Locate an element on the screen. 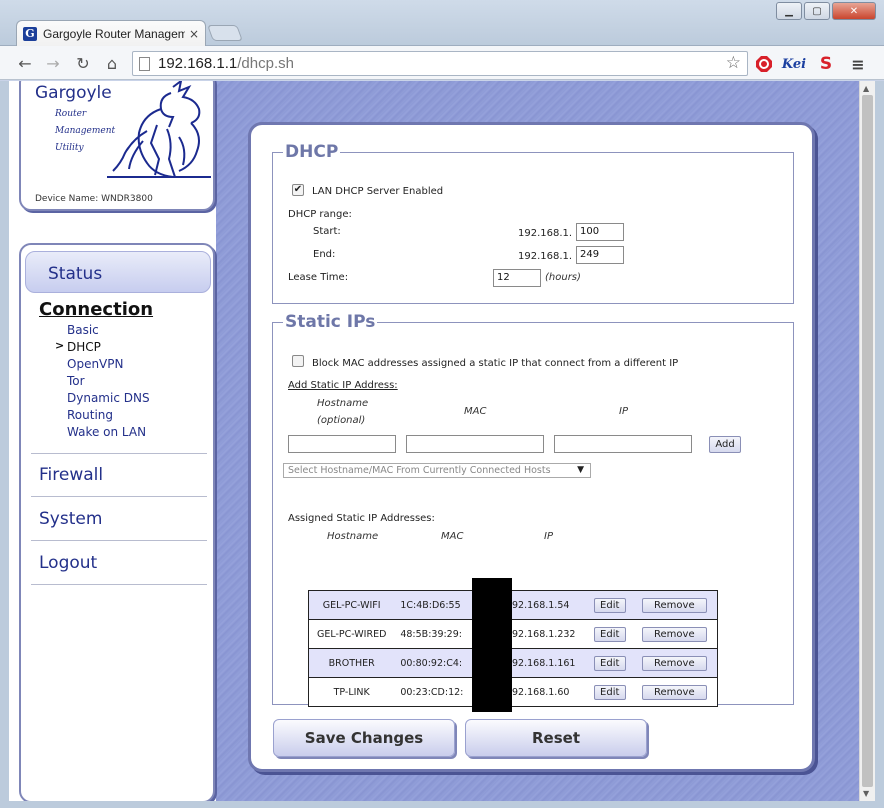  assigned-label: Assigned Static IP Addresses: is located at coordinates (361, 518).